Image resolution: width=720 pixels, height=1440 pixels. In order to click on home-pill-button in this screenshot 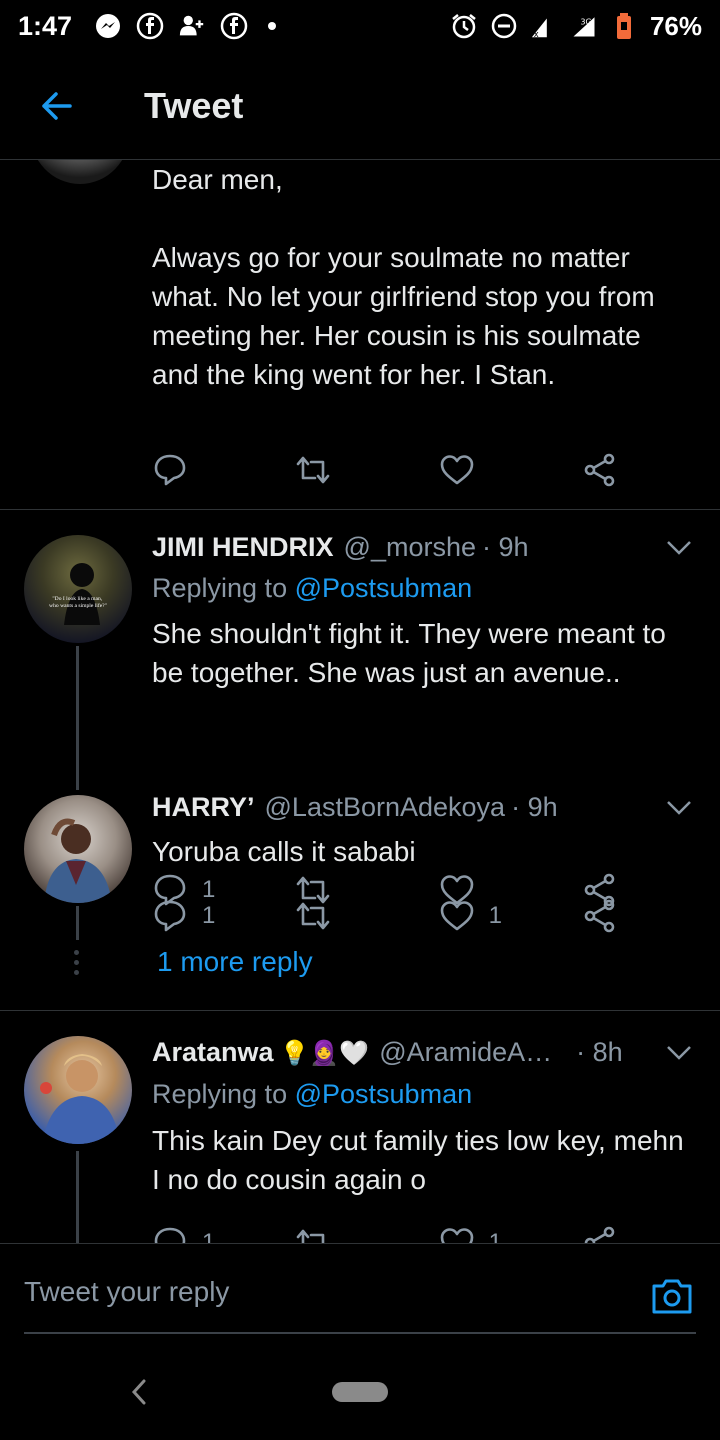, I will do `click(360, 1392)`.